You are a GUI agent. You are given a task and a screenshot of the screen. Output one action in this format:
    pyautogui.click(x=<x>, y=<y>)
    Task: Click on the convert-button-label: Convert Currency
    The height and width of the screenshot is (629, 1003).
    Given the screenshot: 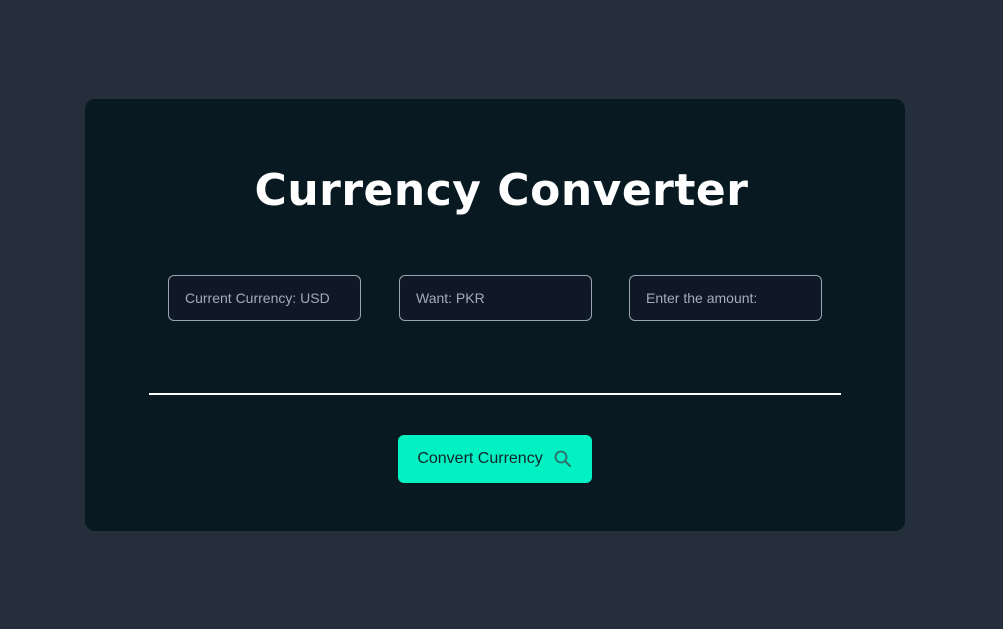 What is the action you would take?
    pyautogui.click(x=480, y=458)
    